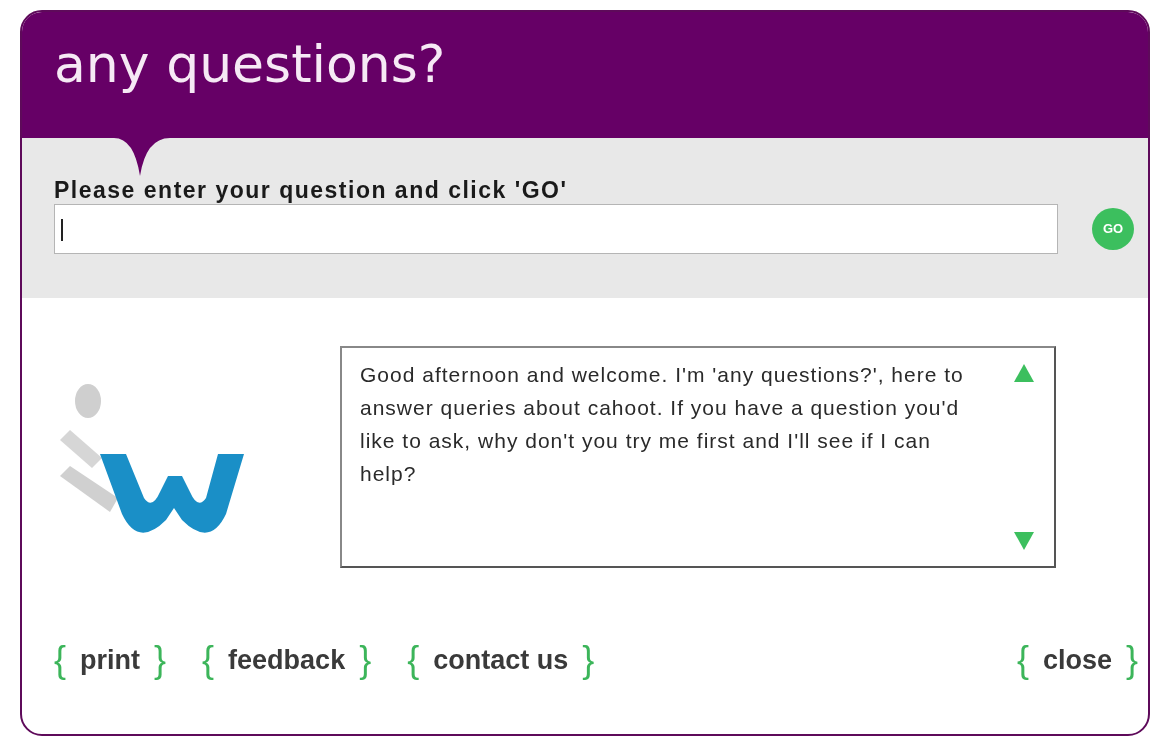  What do you see at coordinates (311, 190) in the screenshot?
I see `question-label: Please enter your question and click 'GO'` at bounding box center [311, 190].